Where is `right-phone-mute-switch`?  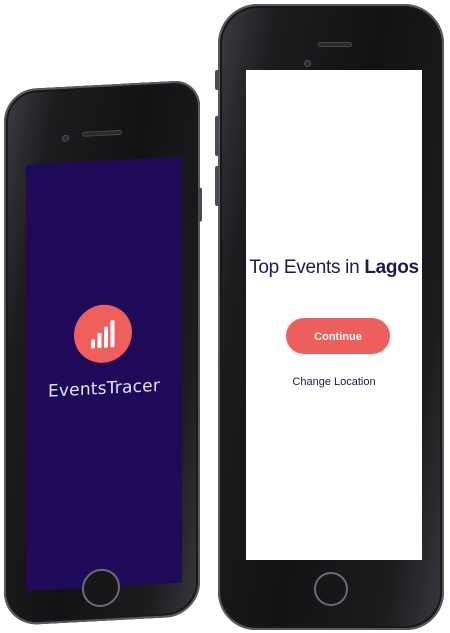
right-phone-mute-switch is located at coordinates (217, 80).